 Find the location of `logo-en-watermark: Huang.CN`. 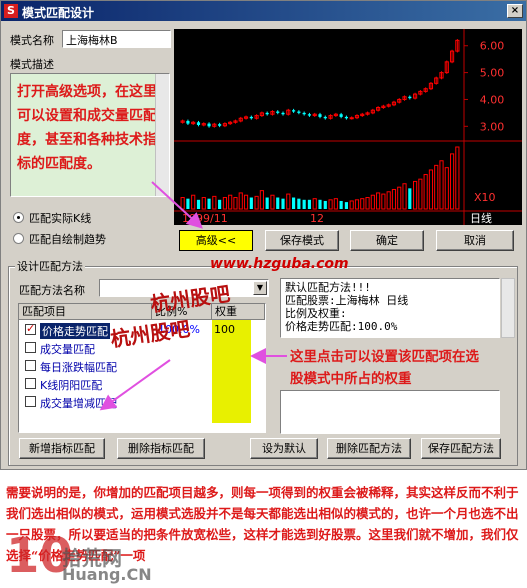

logo-en-watermark: Huang.CN is located at coordinates (107, 574).